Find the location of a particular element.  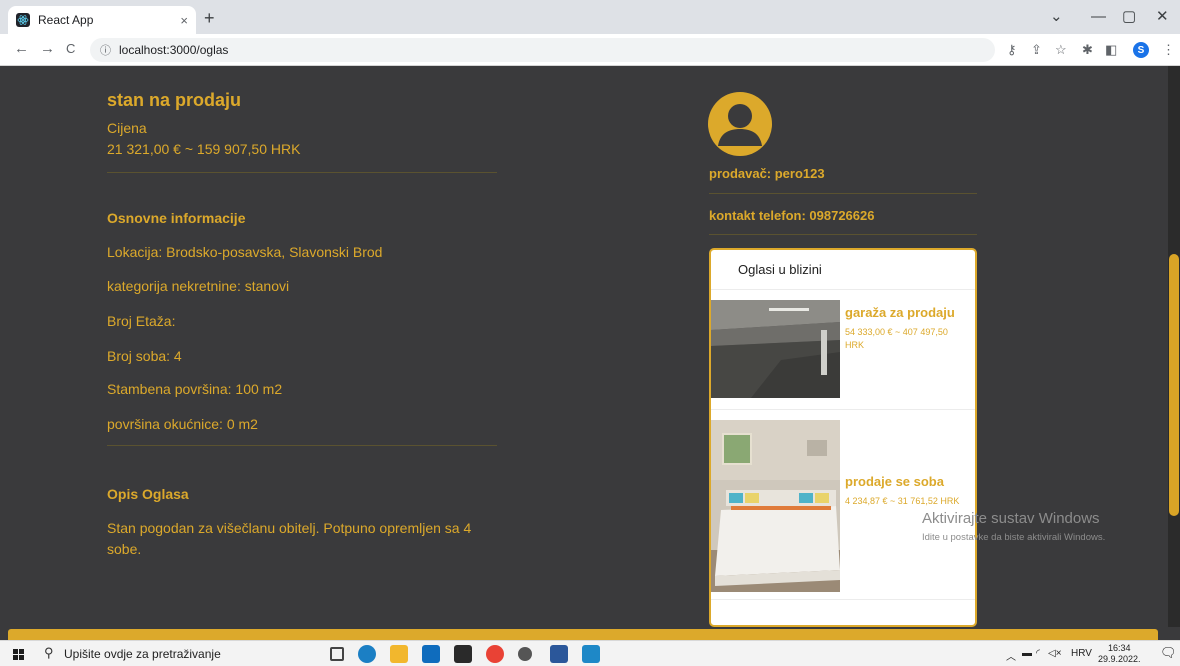

browser-menu-icon: ⋮ is located at coordinates (1168, 50).